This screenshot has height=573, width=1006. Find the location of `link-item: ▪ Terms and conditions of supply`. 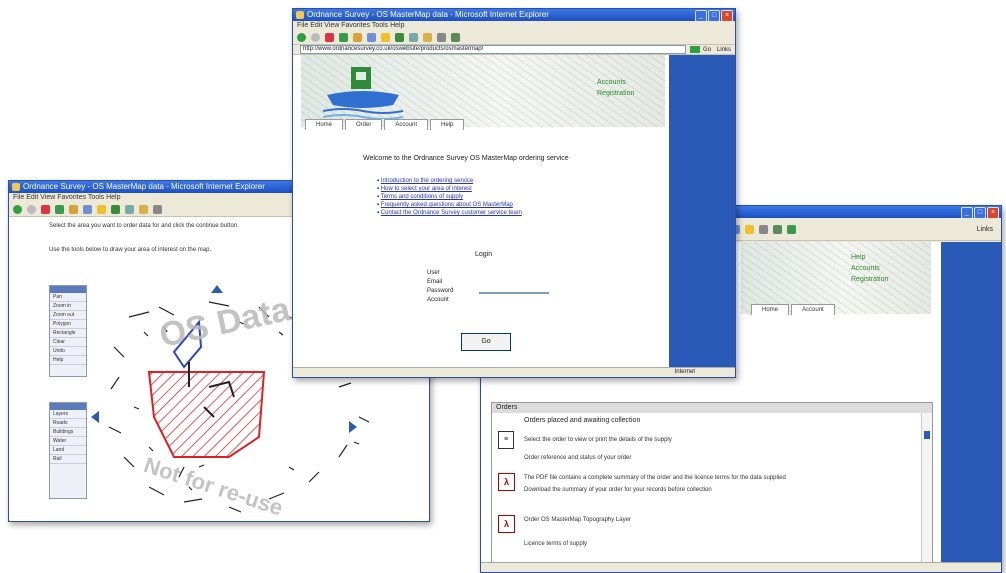

link-item: ▪ Terms and conditions of supply is located at coordinates (449, 197).